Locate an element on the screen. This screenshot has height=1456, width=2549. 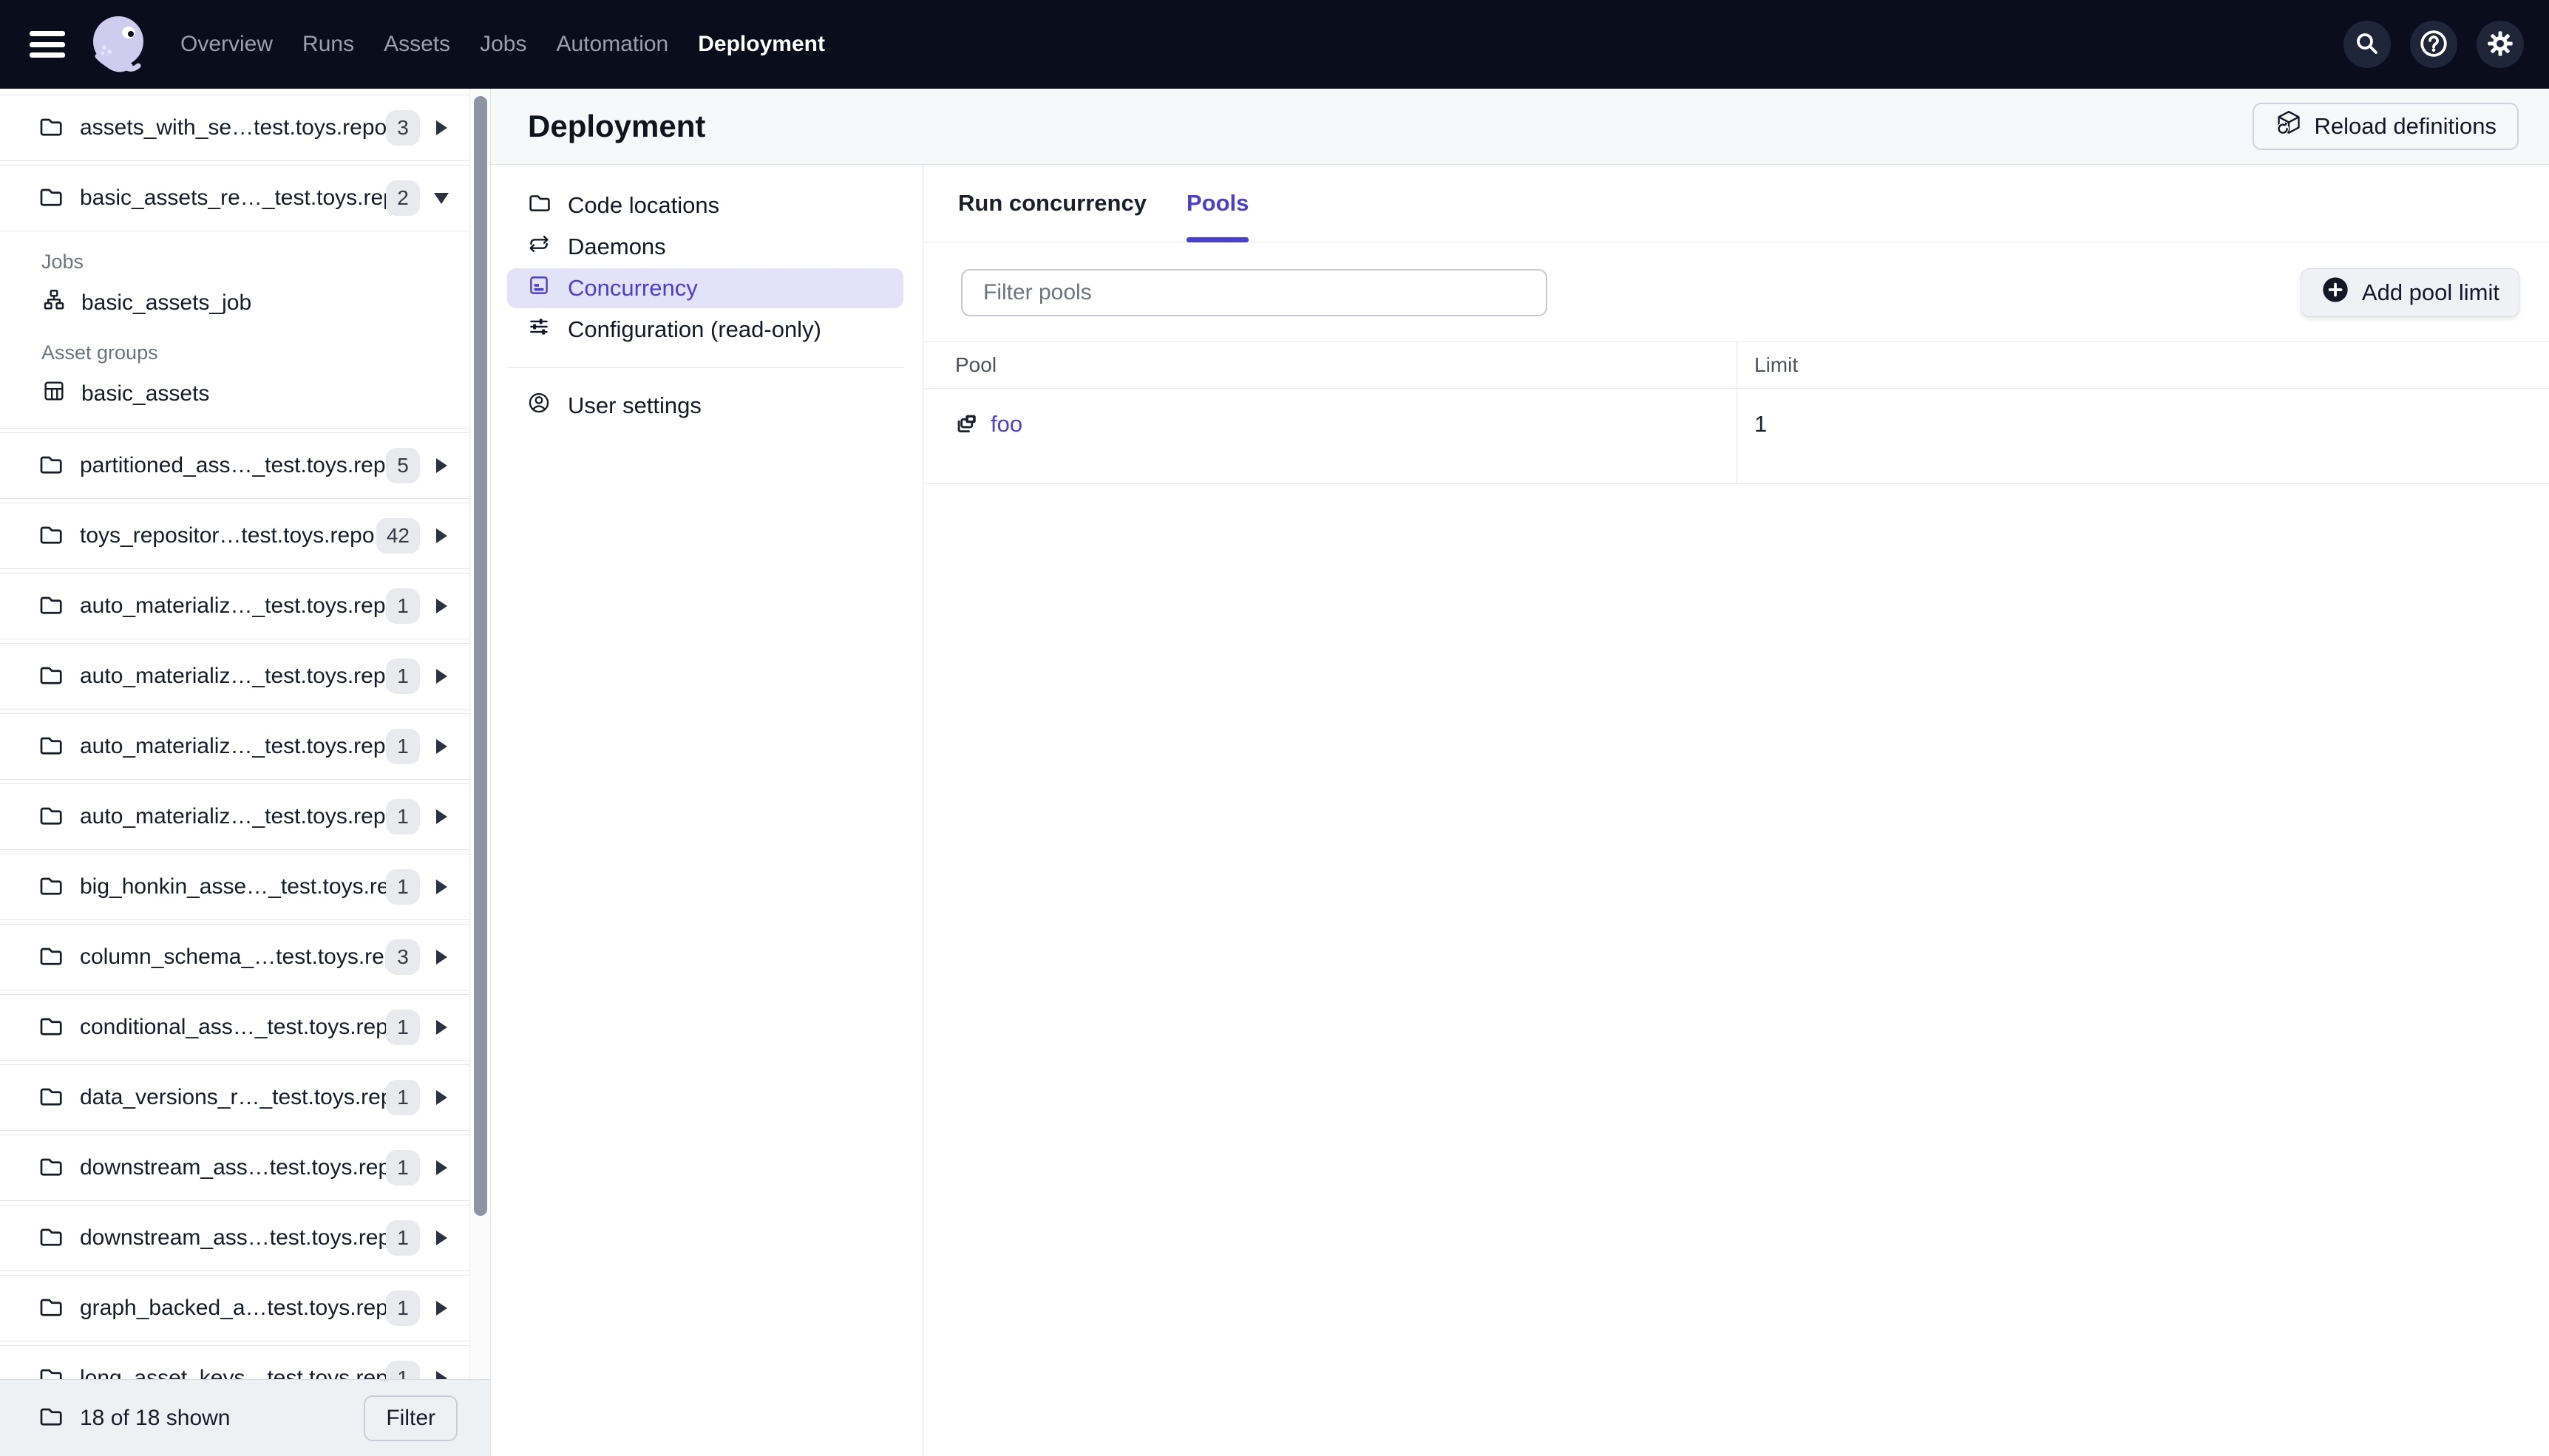
leaf-label: basic_assets_job is located at coordinates (166, 302).